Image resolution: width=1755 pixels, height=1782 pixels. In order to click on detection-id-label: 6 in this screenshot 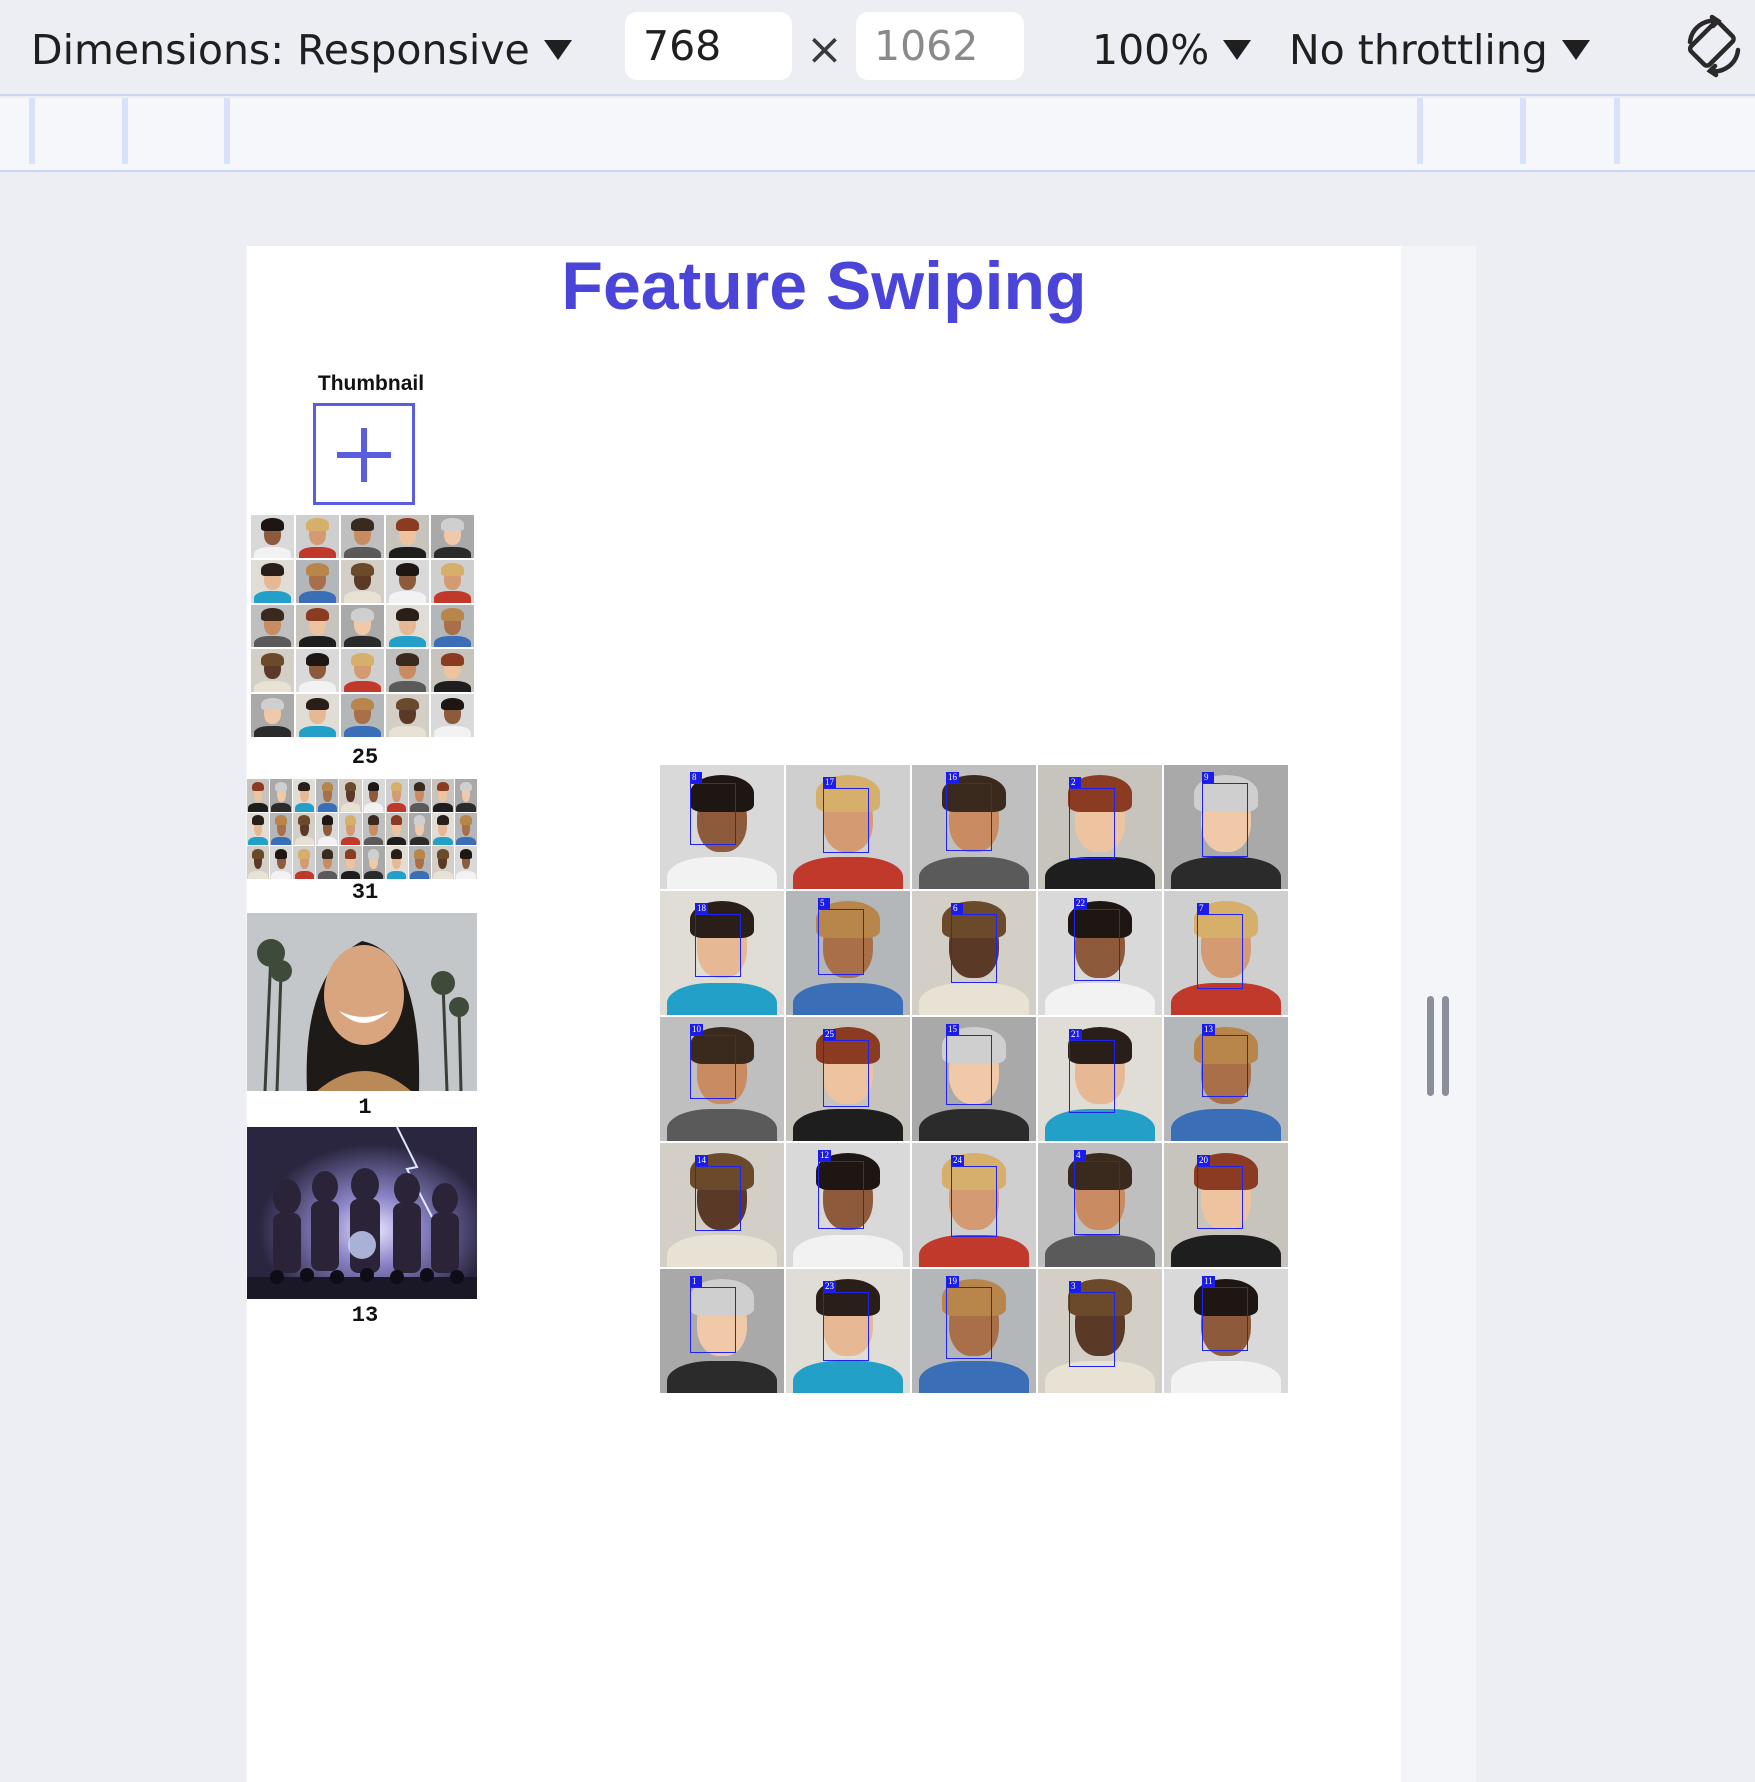, I will do `click(957, 908)`.